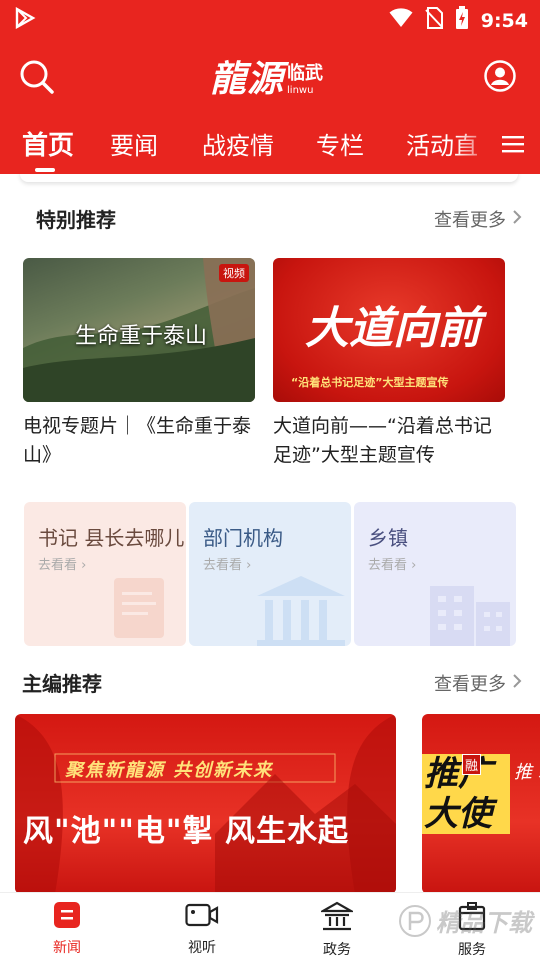 This screenshot has width=540, height=960. I want to click on quick-link-secretary-title: 书记 县长去哪儿, so click(111, 538).